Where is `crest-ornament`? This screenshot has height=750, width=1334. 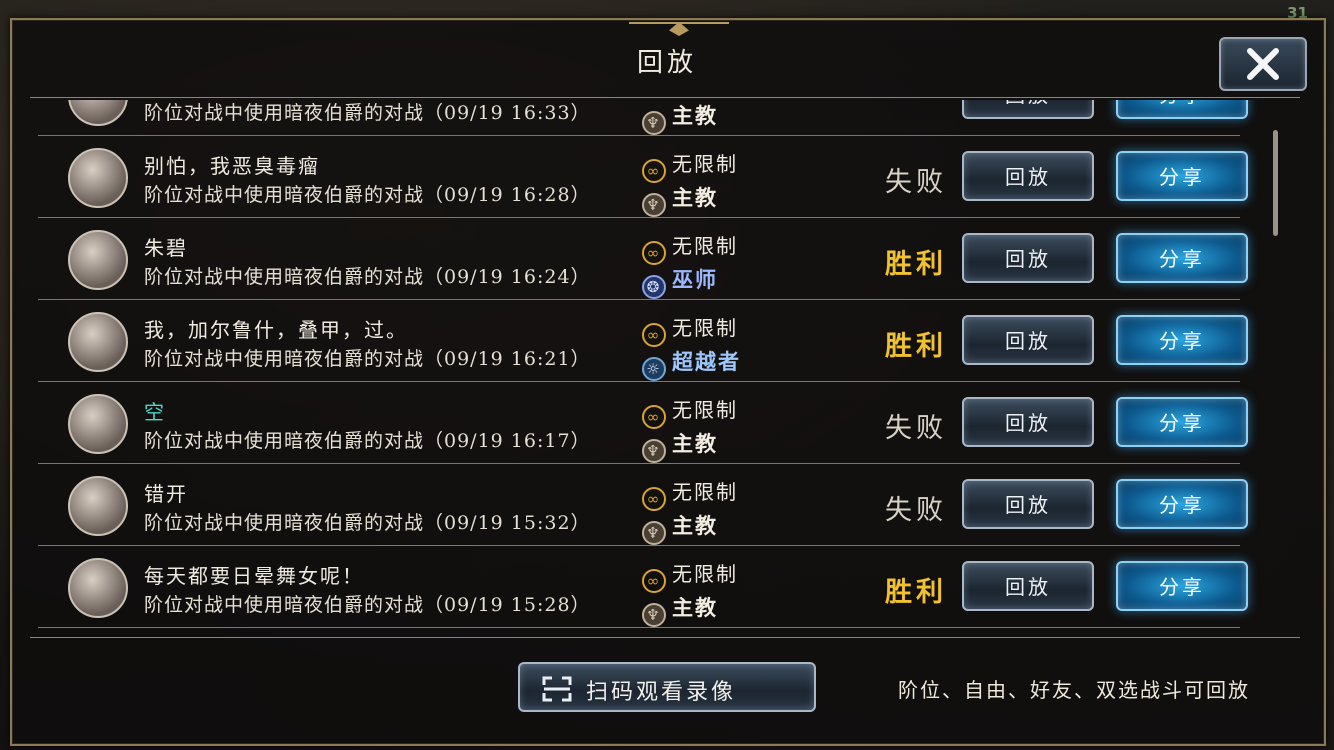
crest-ornament is located at coordinates (679, 33).